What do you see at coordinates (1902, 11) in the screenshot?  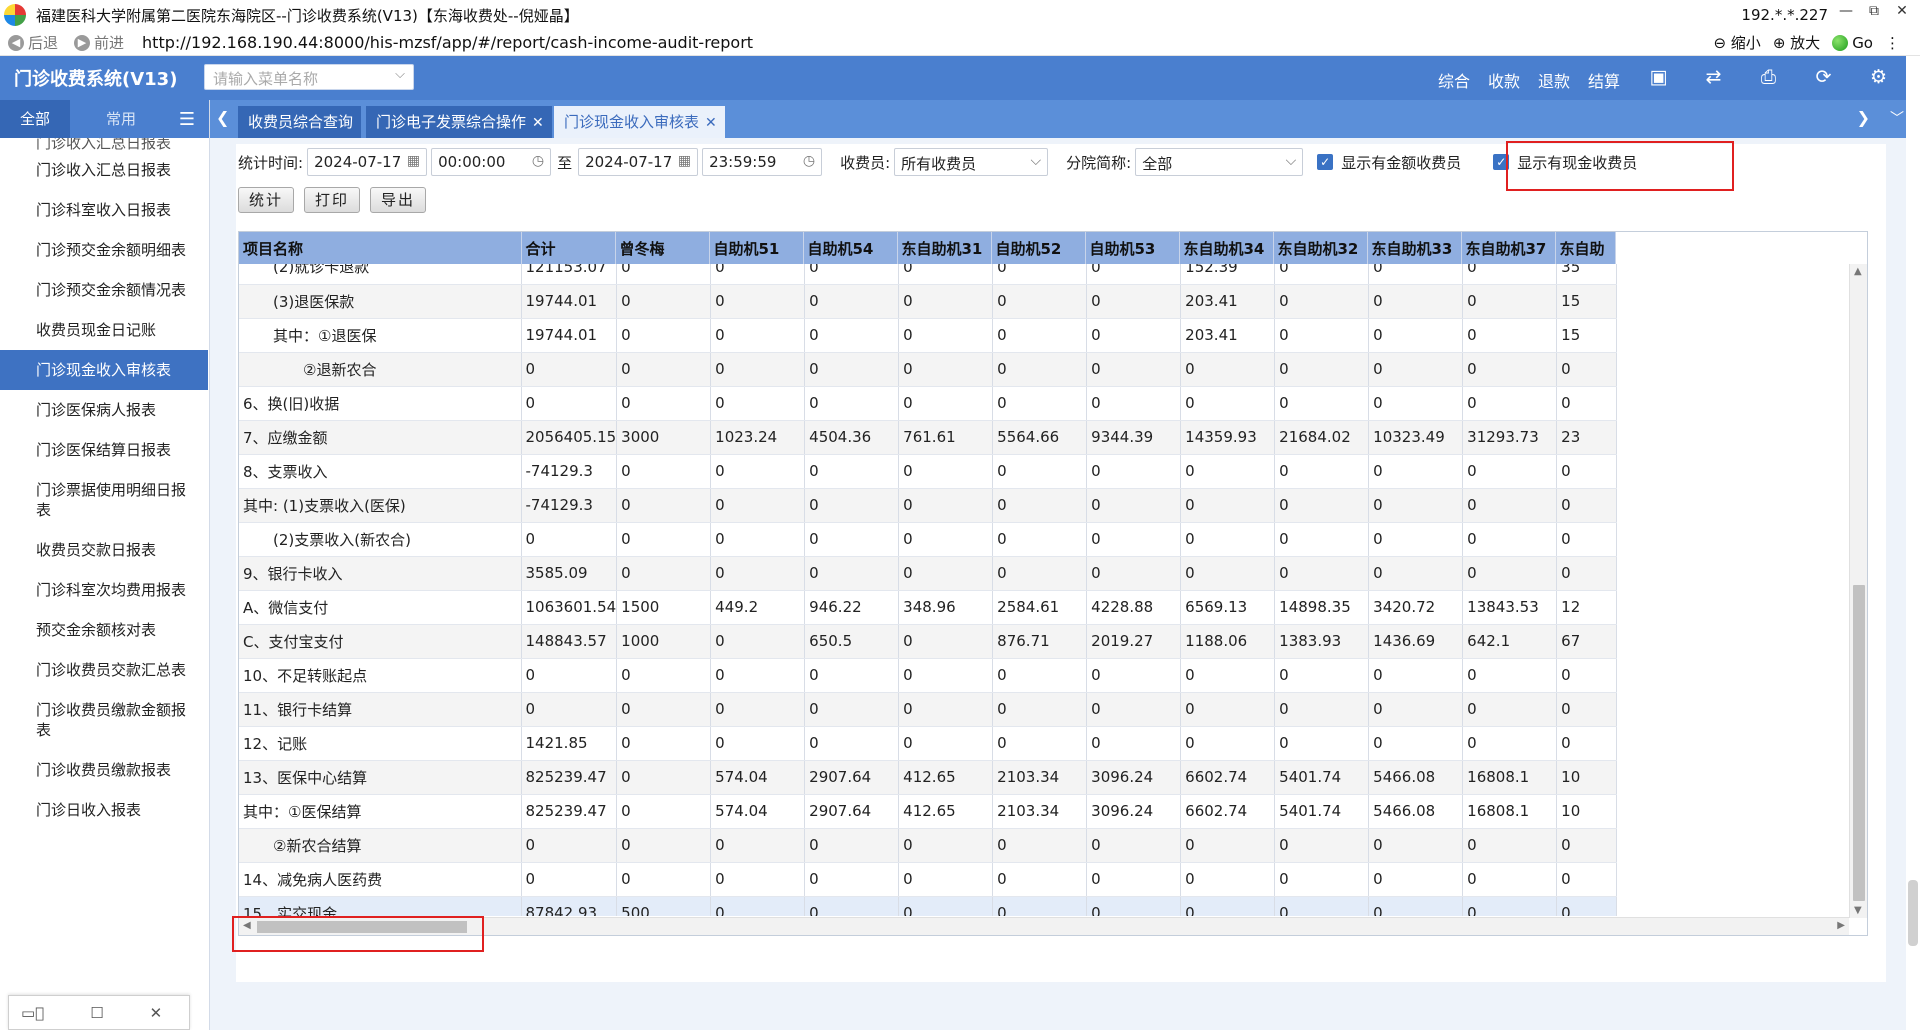 I see `close-button: ✕` at bounding box center [1902, 11].